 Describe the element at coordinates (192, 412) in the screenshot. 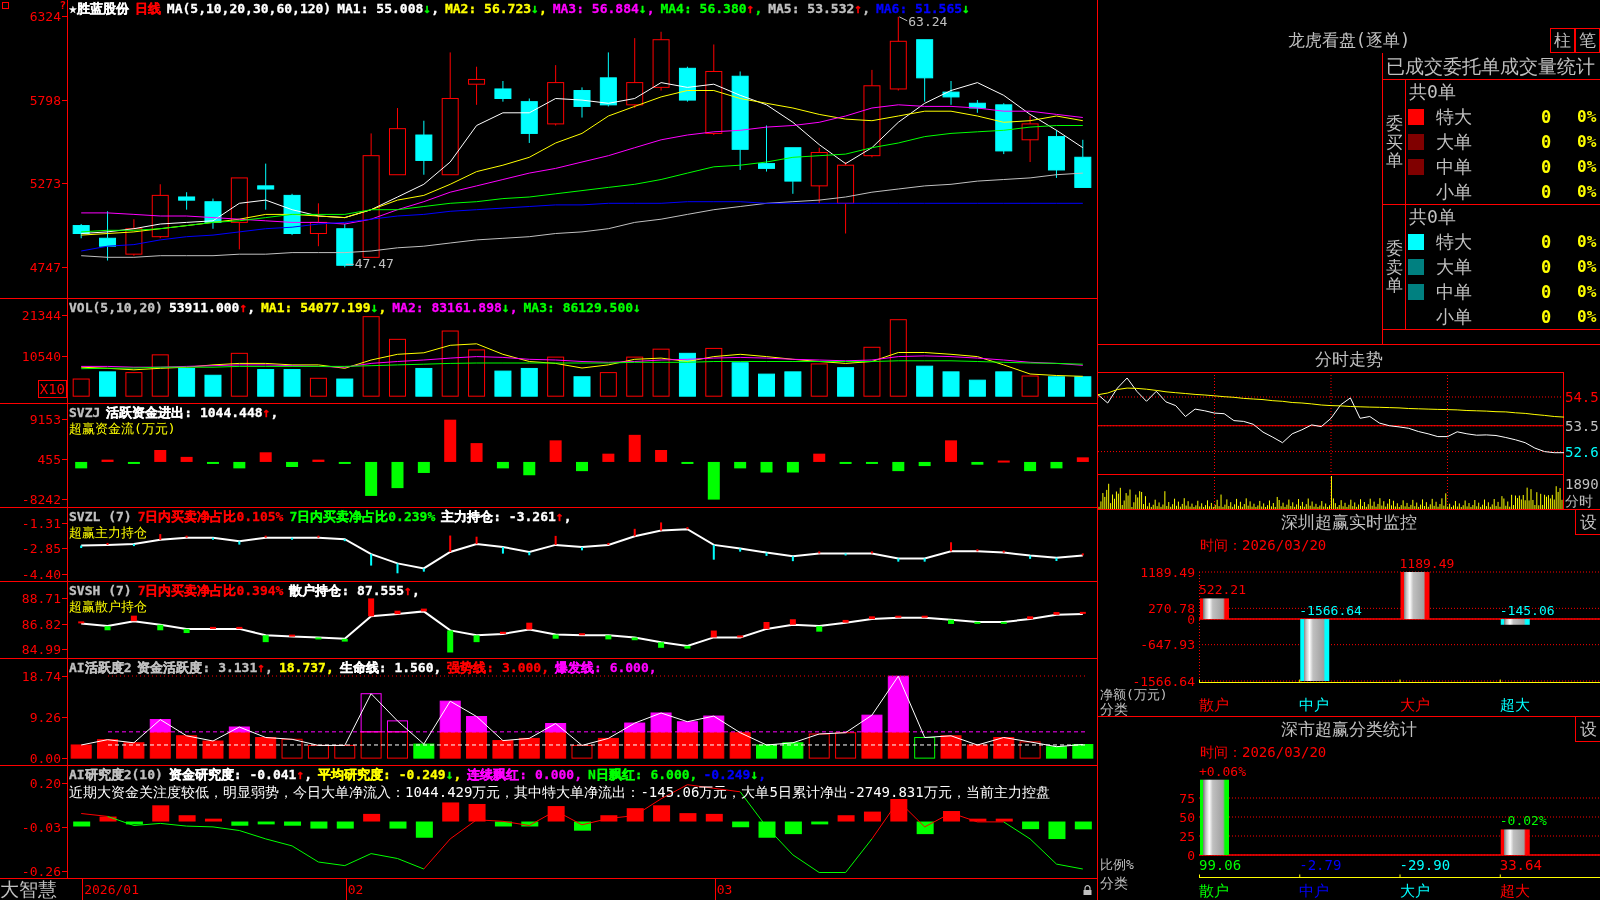

I see `legend-text: 活跃资金进出: 1044.448↑,` at that location.